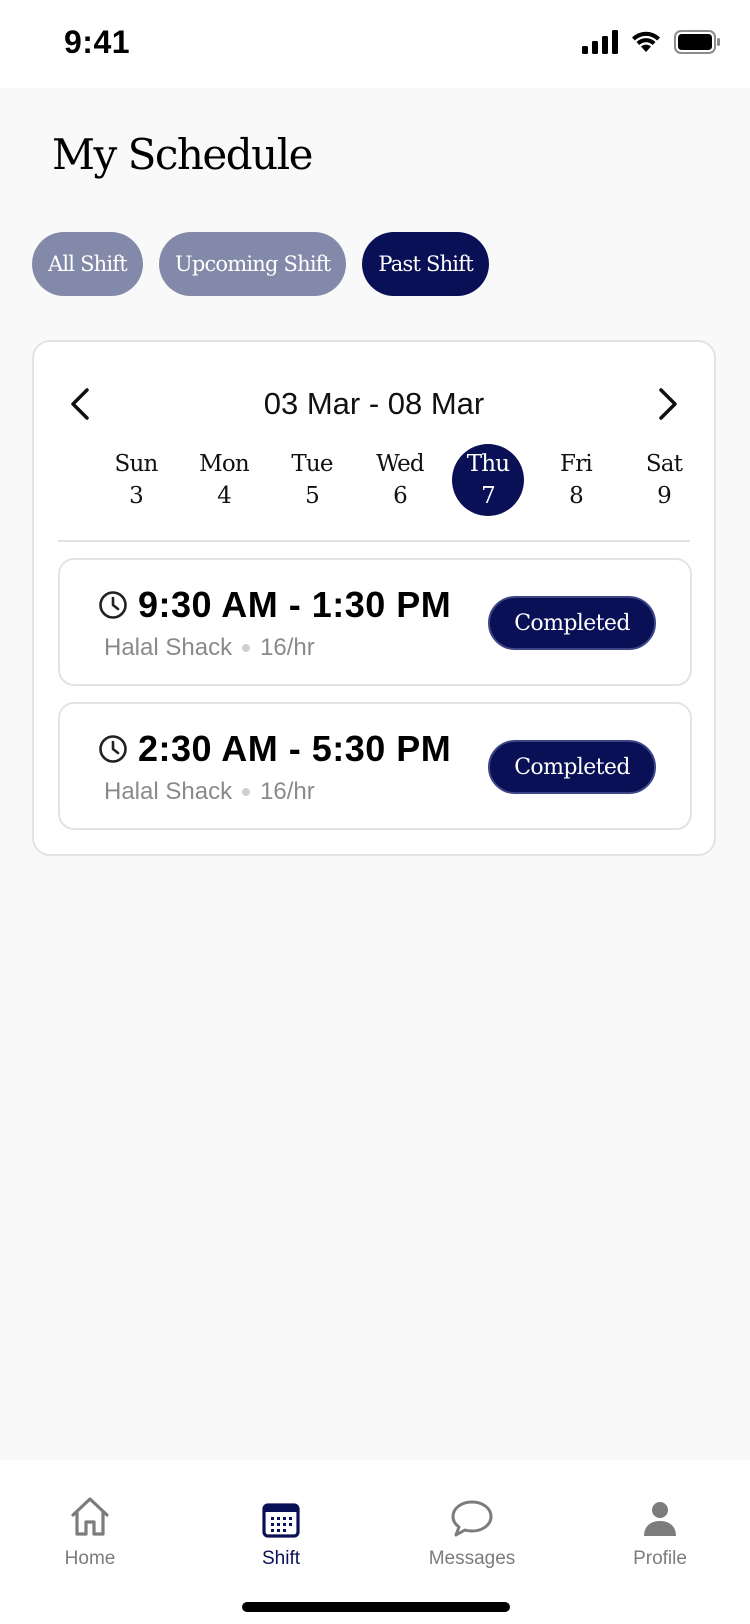 The width and height of the screenshot is (750, 1624). I want to click on day-mon: Mon 4, so click(224, 480).